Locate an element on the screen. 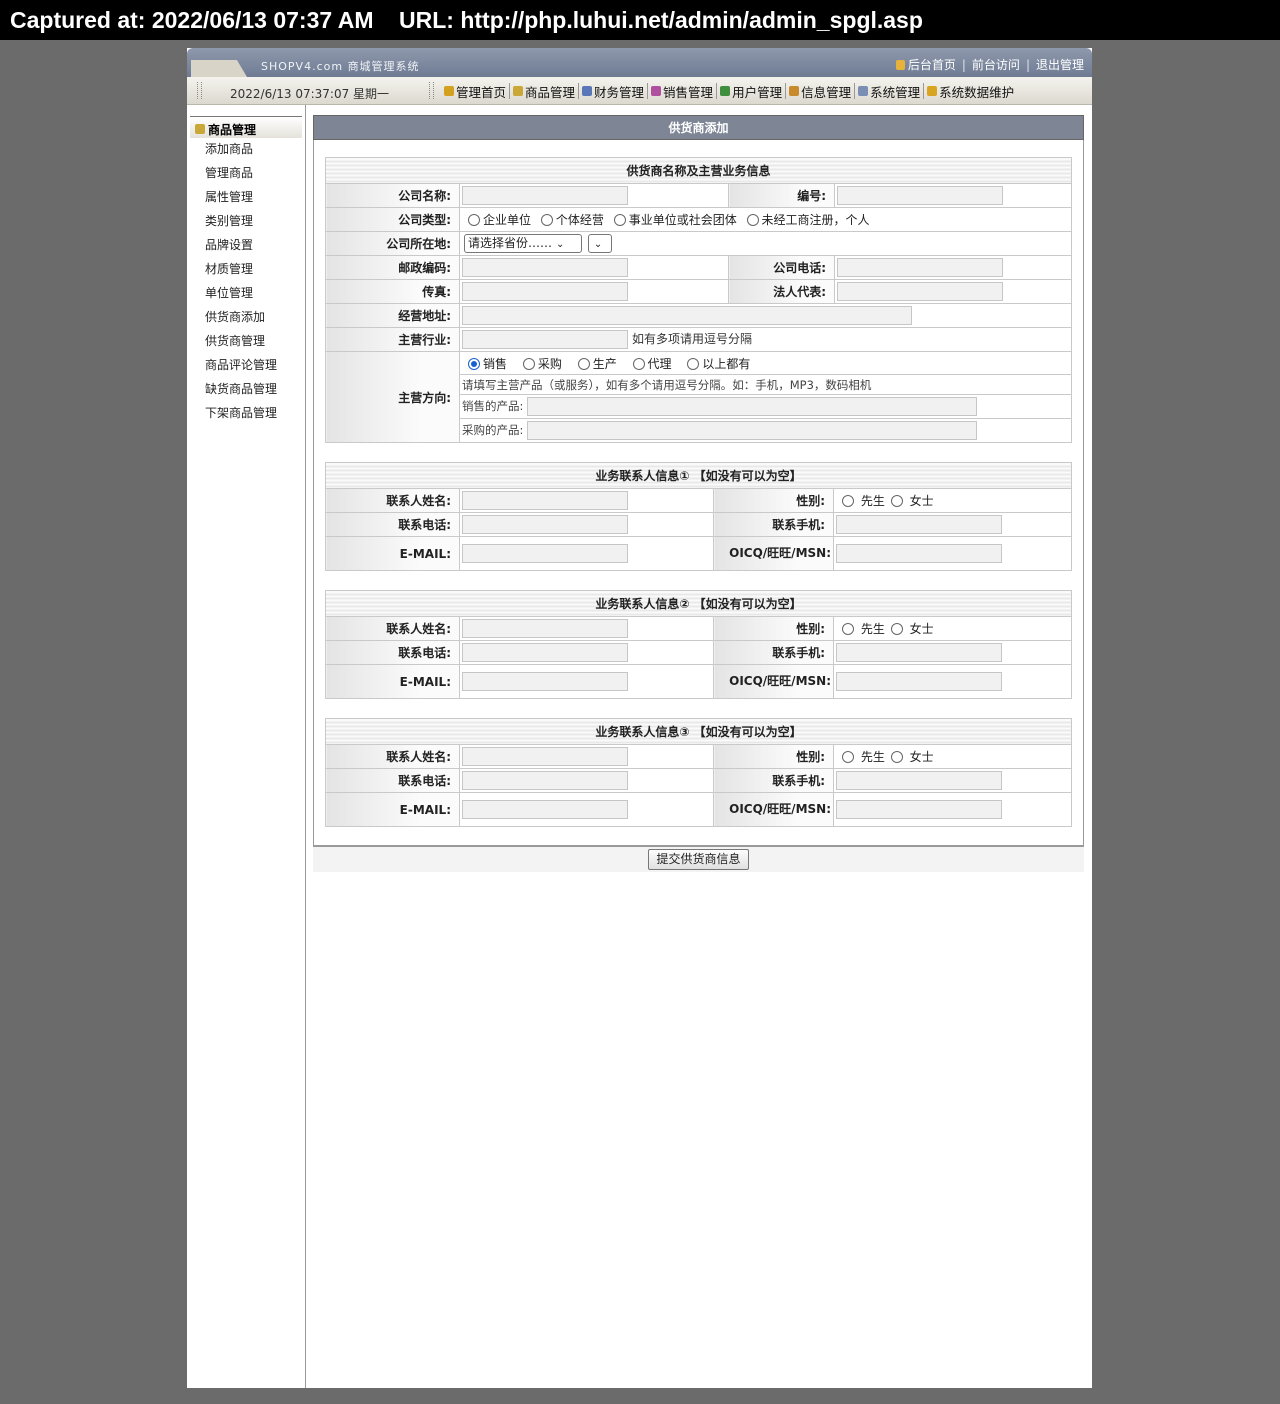 This screenshot has width=1280, height=1404. nav-item-0: 管理首页 is located at coordinates (476, 91).